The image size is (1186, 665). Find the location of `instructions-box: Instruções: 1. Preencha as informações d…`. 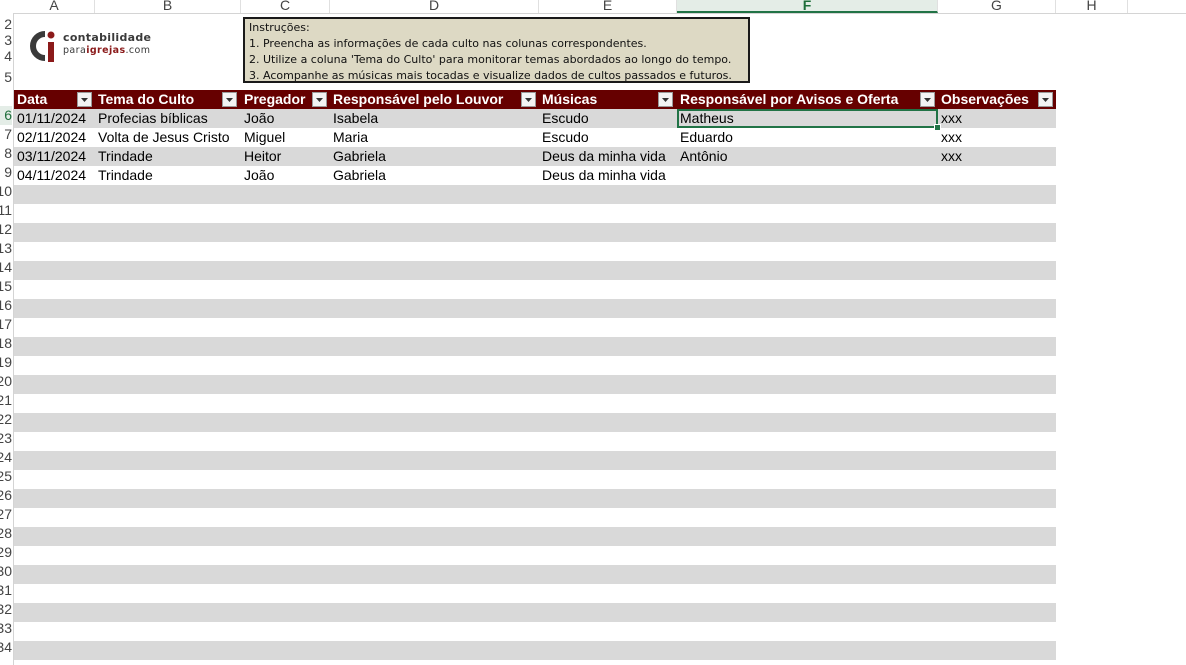

instructions-box: Instruções: 1. Preencha as informações d… is located at coordinates (496, 50).